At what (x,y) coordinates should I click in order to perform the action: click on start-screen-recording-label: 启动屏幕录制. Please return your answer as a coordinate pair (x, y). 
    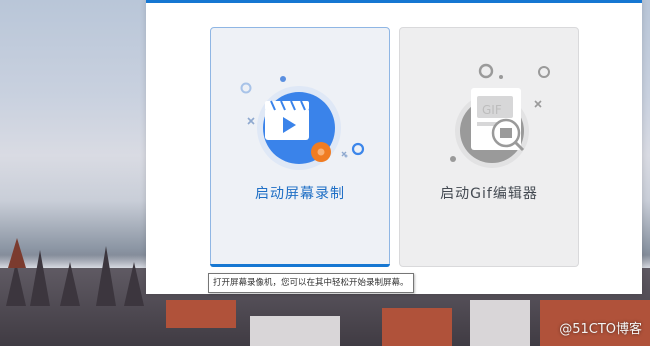
    Looking at the image, I should click on (300, 194).